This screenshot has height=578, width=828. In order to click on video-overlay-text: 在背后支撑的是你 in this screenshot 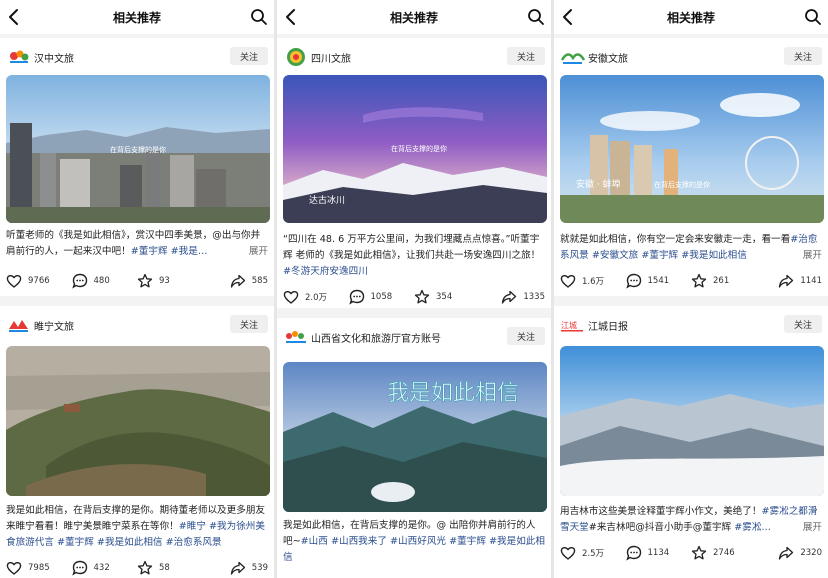, I will do `click(138, 149)`.